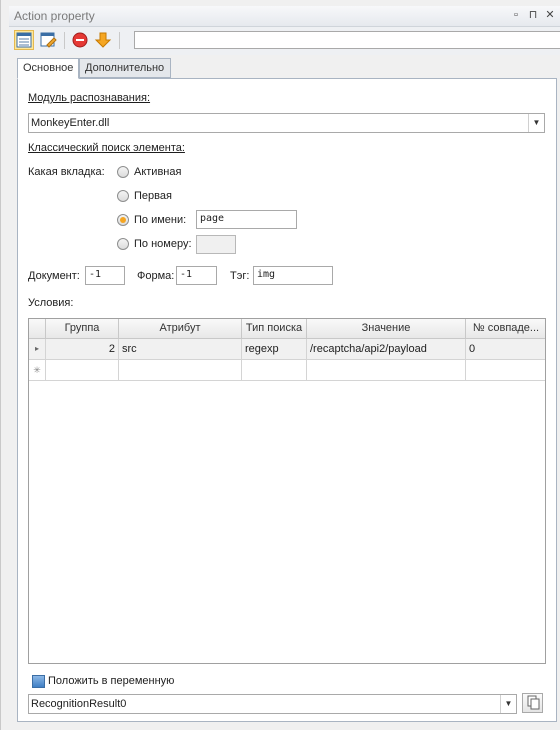 The image size is (560, 730). What do you see at coordinates (180, 349) in the screenshot?
I see `cell-attribute: src` at bounding box center [180, 349].